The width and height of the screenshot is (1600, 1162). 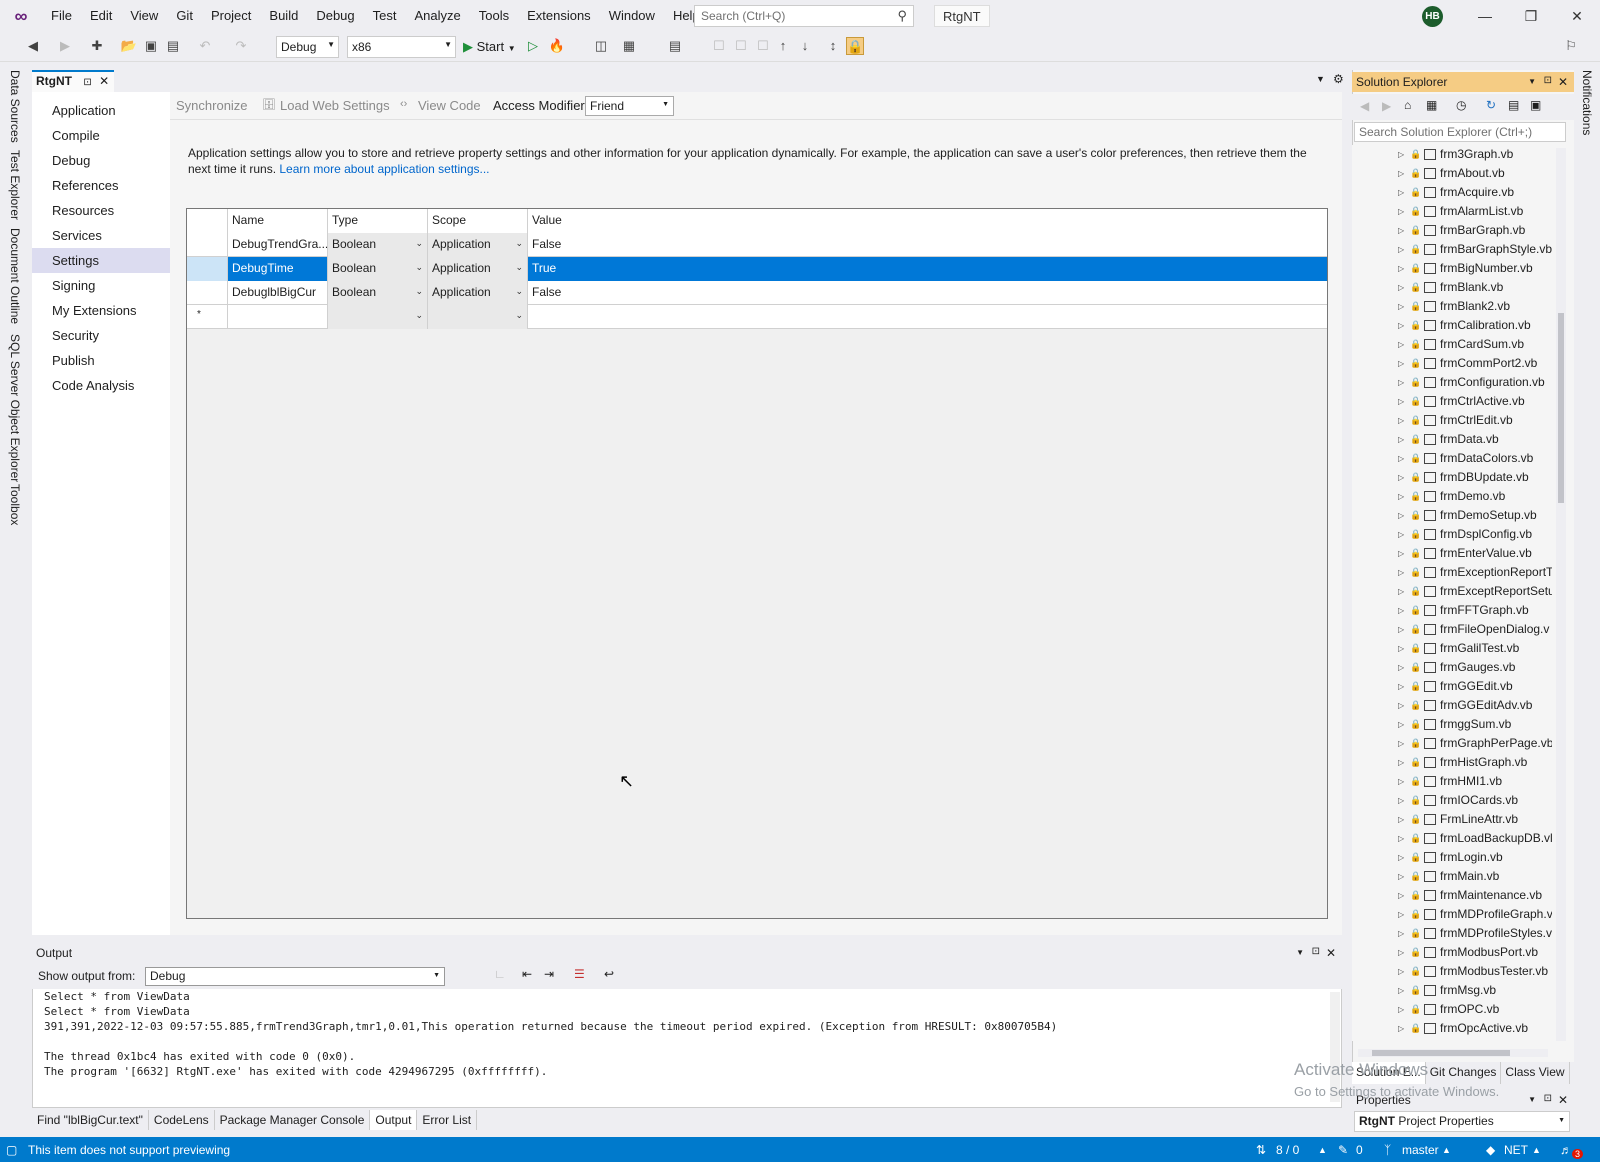 I want to click on solution-file-item: ▷ 🔒 frmEnterValue.vb, so click(x=1452, y=553).